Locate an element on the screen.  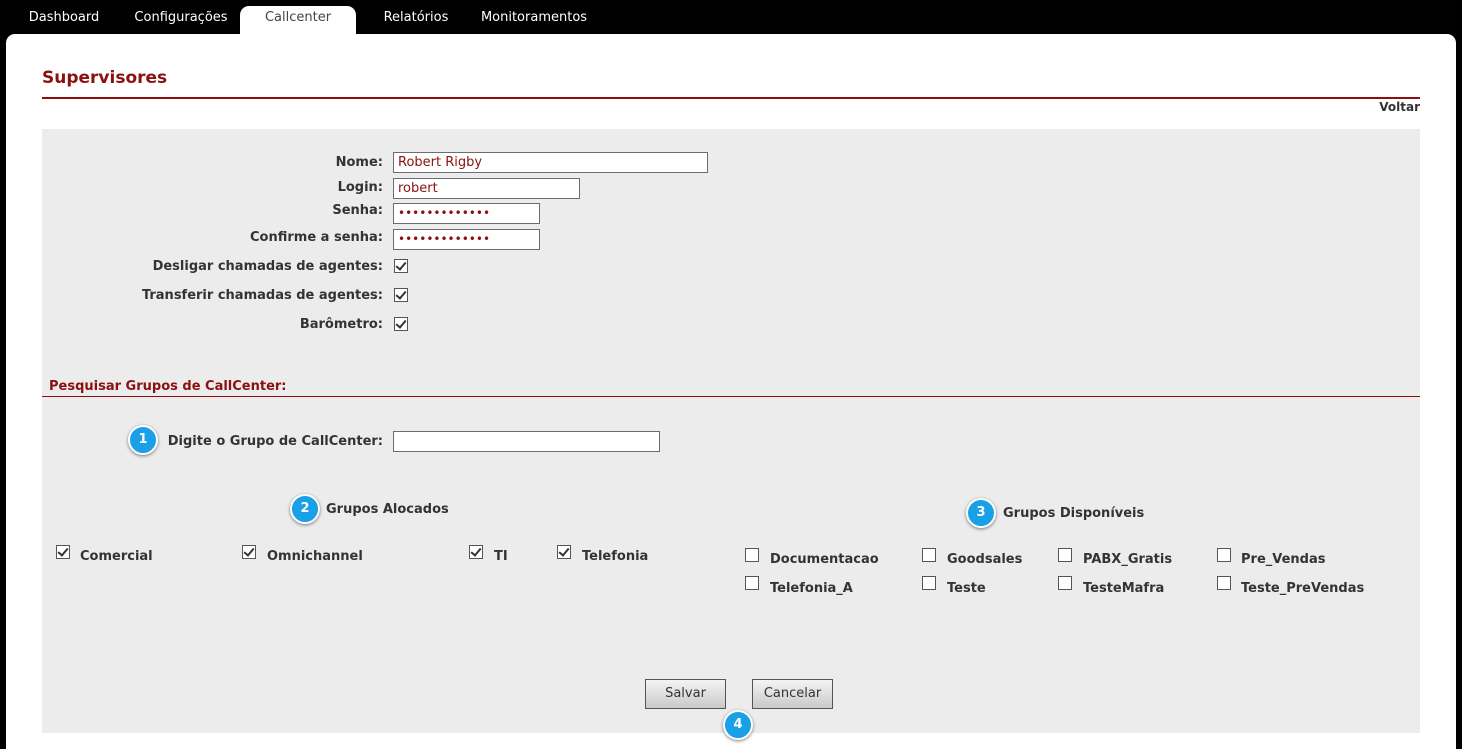
senha-input: ••••••••••••• is located at coordinates (466, 213).